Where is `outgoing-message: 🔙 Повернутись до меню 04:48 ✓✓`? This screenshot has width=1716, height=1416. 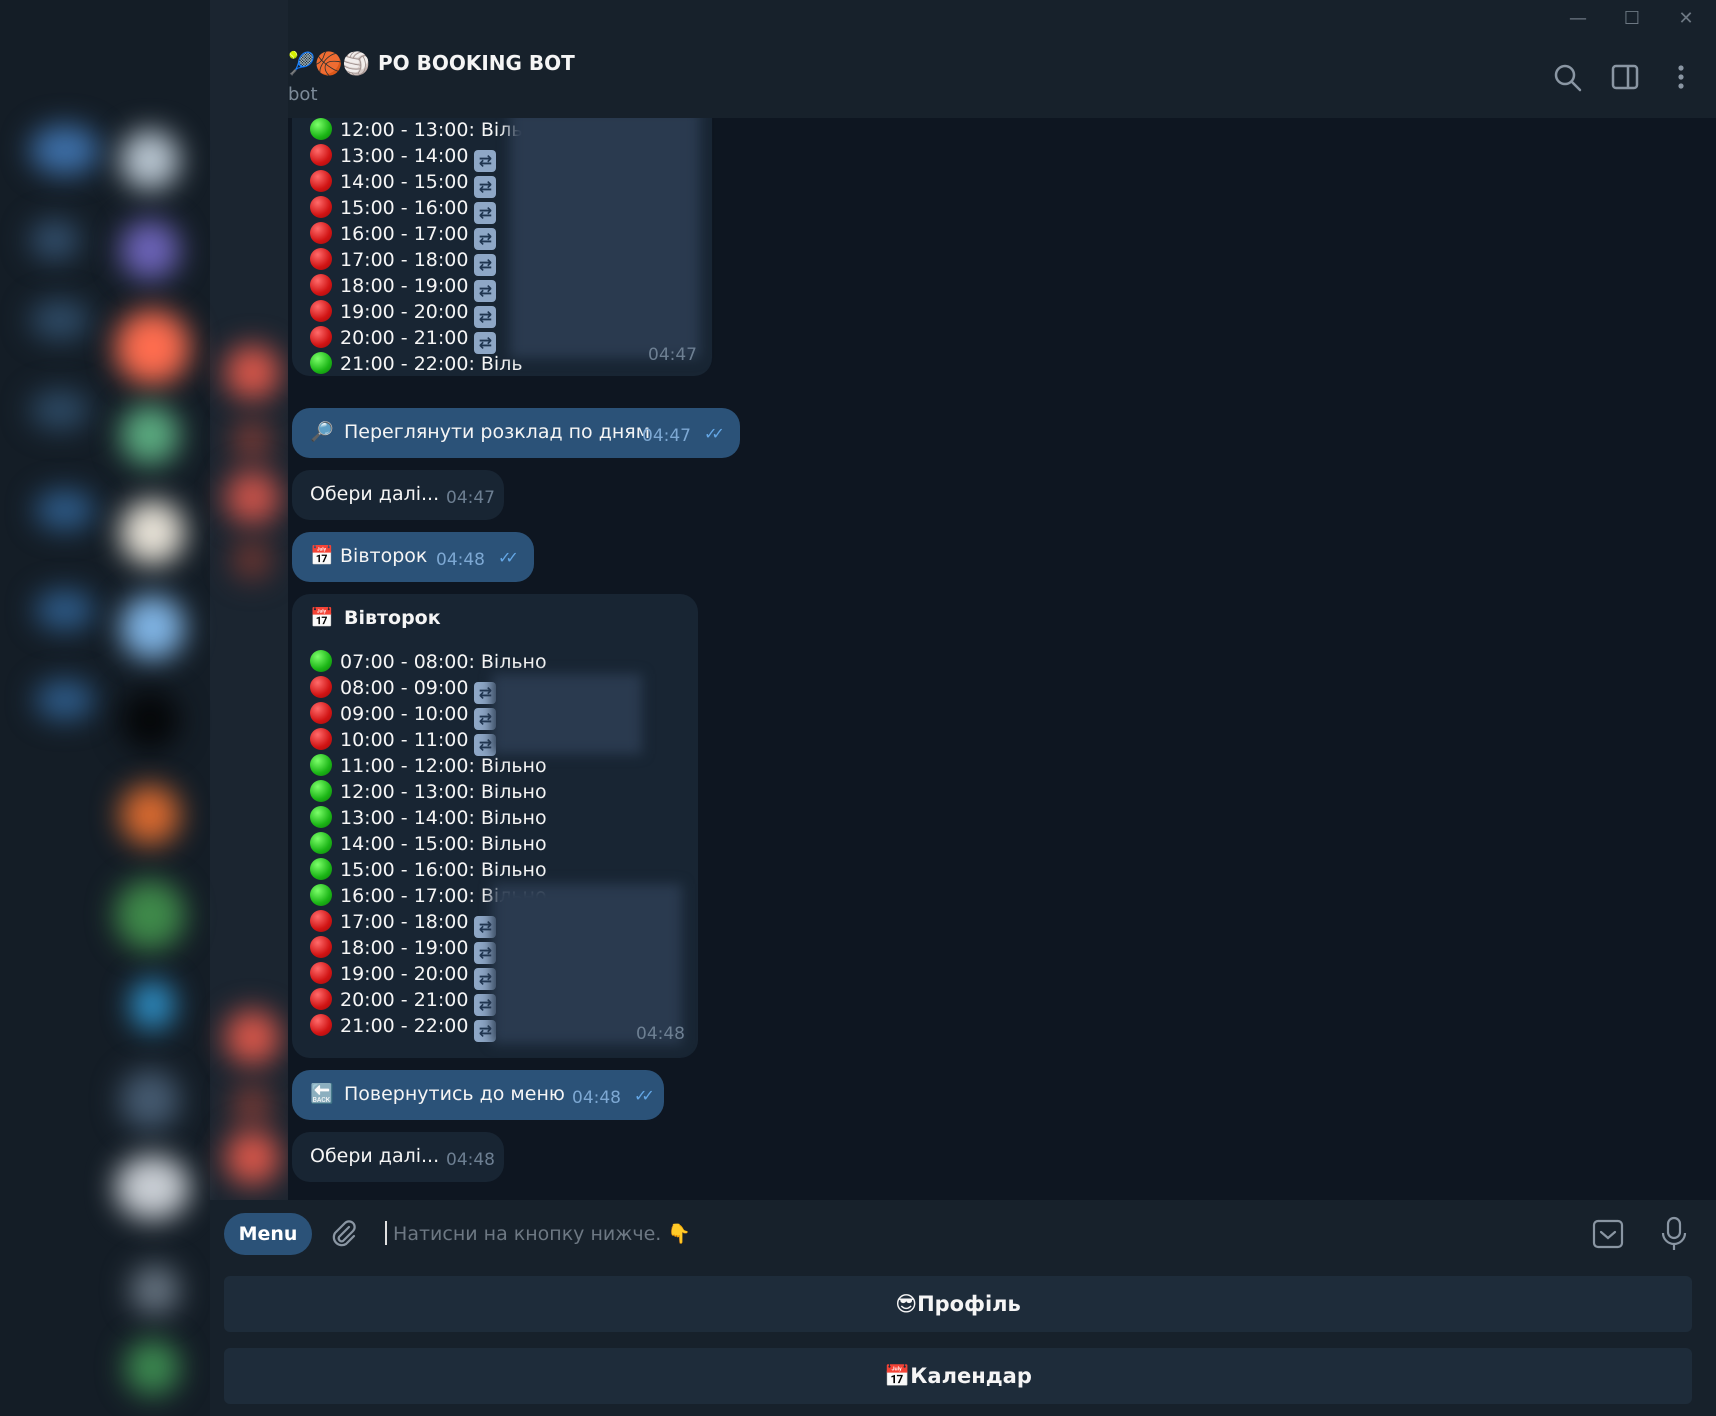
outgoing-message: 🔙 Повернутись до меню 04:48 ✓✓ is located at coordinates (478, 1095).